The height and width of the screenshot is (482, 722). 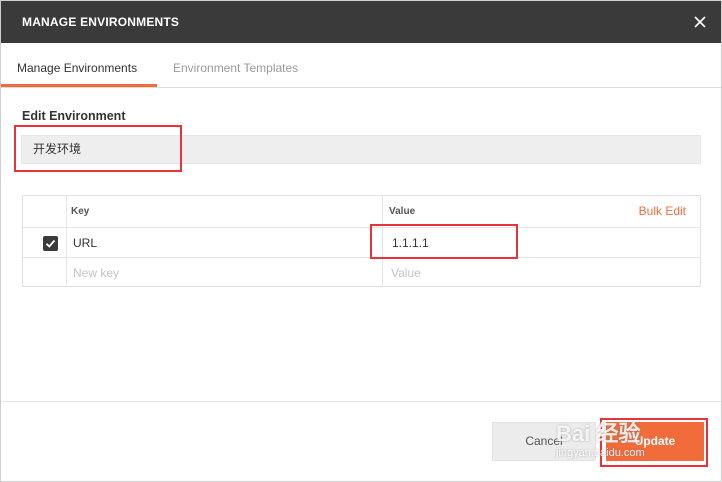 I want to click on active-tab-indicator, so click(x=79, y=85).